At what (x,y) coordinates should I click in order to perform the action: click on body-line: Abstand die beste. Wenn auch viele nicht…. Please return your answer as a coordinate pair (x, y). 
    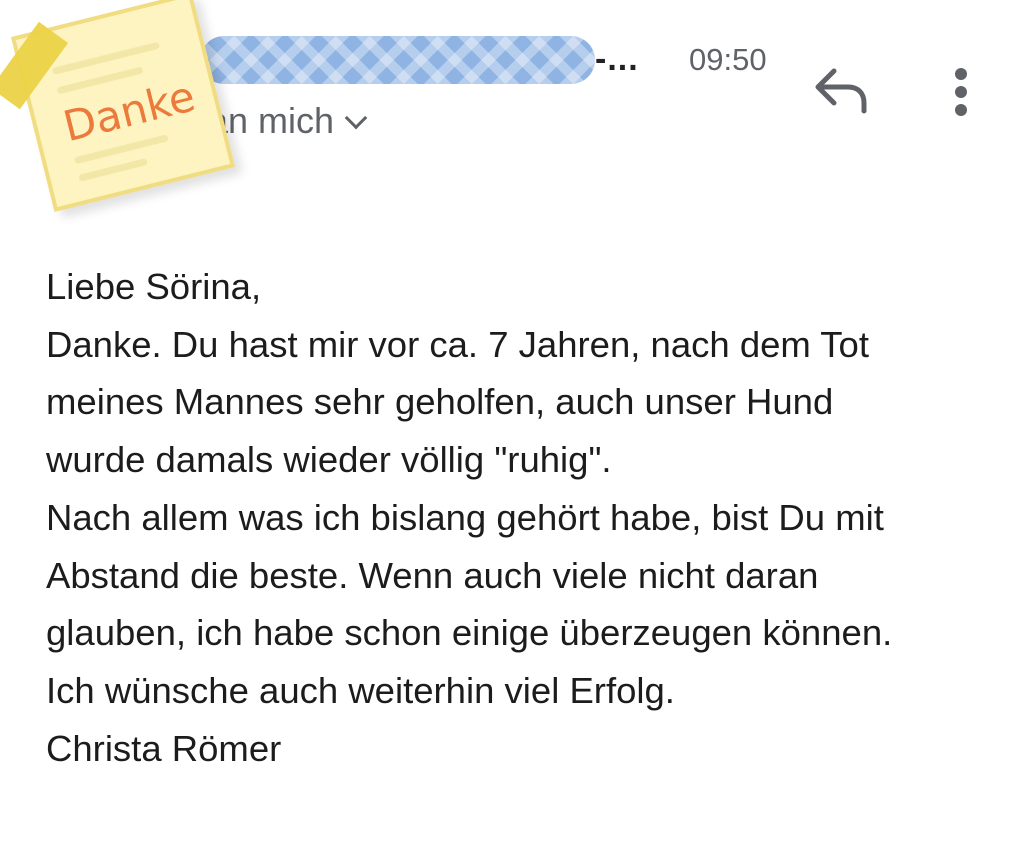
    Looking at the image, I should click on (432, 575).